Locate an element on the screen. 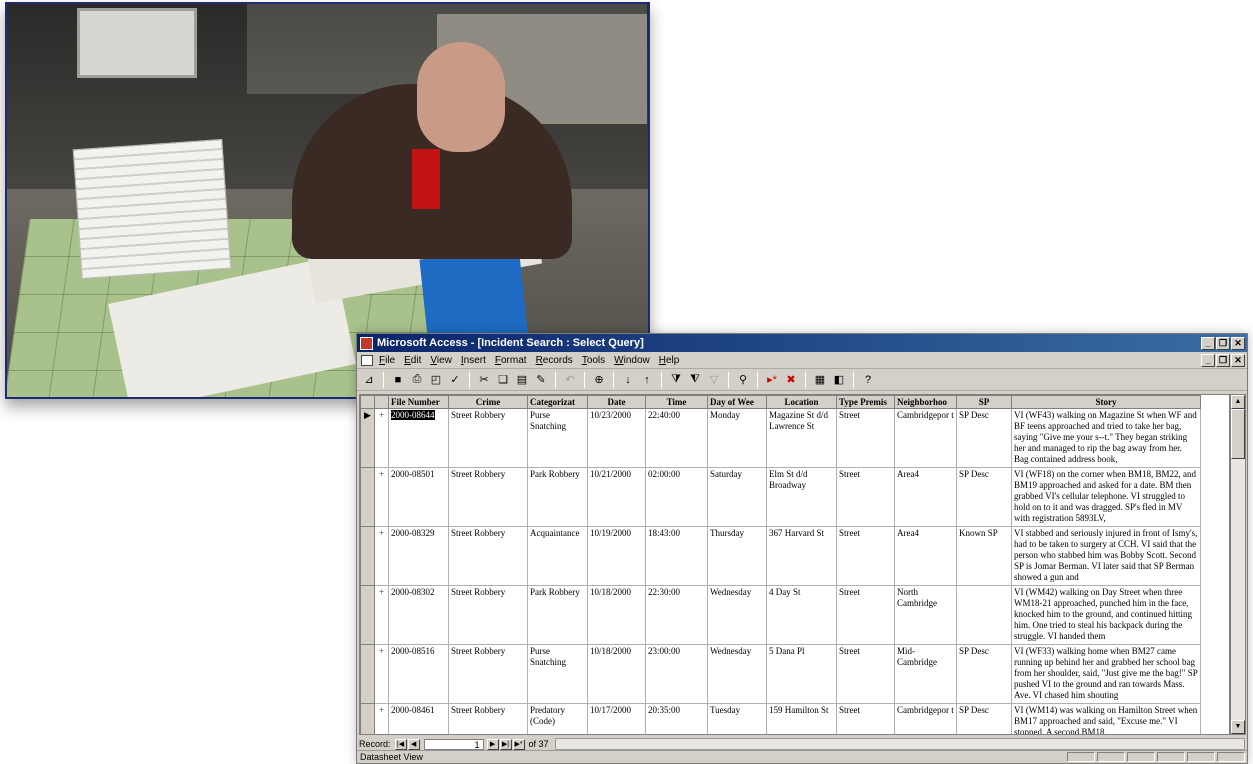  cell-sp is located at coordinates (984, 615).